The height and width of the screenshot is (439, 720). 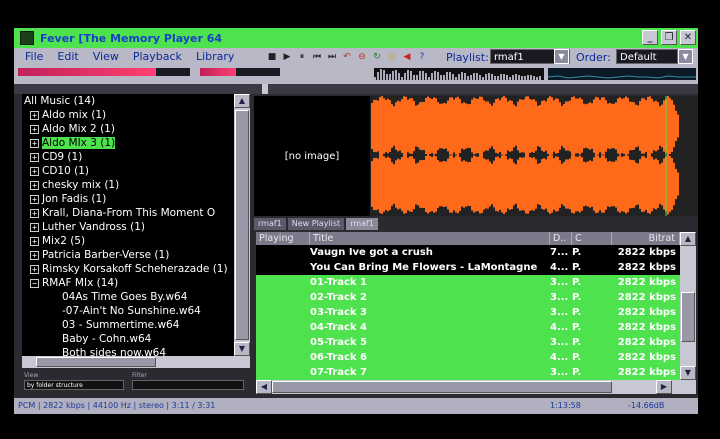 What do you see at coordinates (135, 269) in the screenshot?
I see `tree-item-label: Rimsky Korsakoff Scheherazade (1)` at bounding box center [135, 269].